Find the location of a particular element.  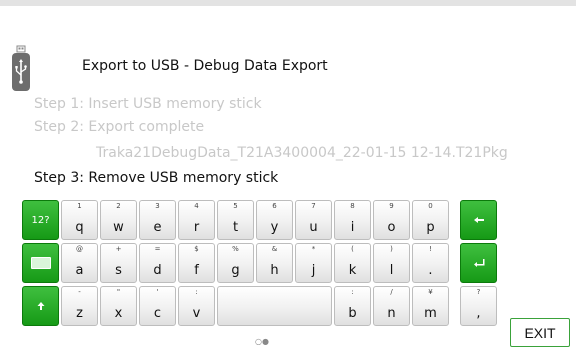

key-v: :v is located at coordinates (196, 306).